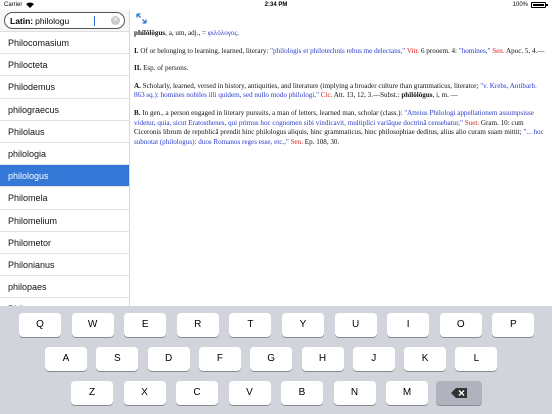 The width and height of the screenshot is (552, 414). What do you see at coordinates (64, 154) in the screenshot?
I see `word-list-item: philologia` at bounding box center [64, 154].